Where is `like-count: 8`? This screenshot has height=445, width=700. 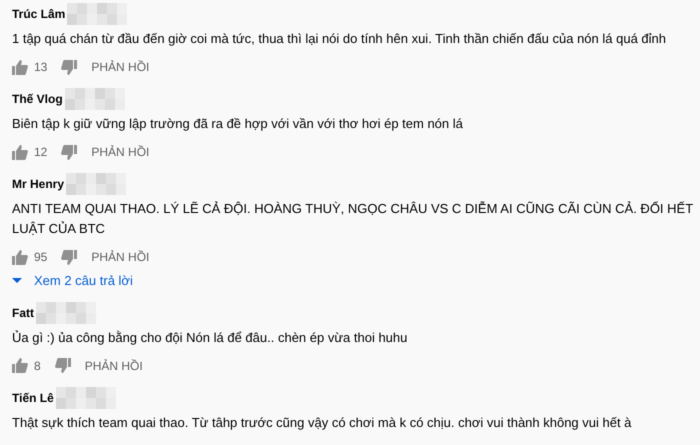
like-count: 8 is located at coordinates (37, 366).